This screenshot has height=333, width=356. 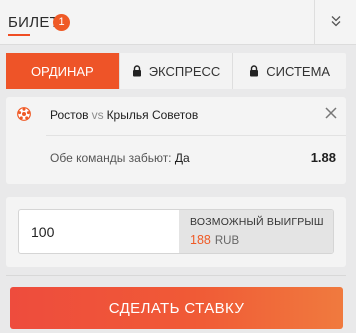 I want to click on home-team: Ростов, so click(x=69, y=115).